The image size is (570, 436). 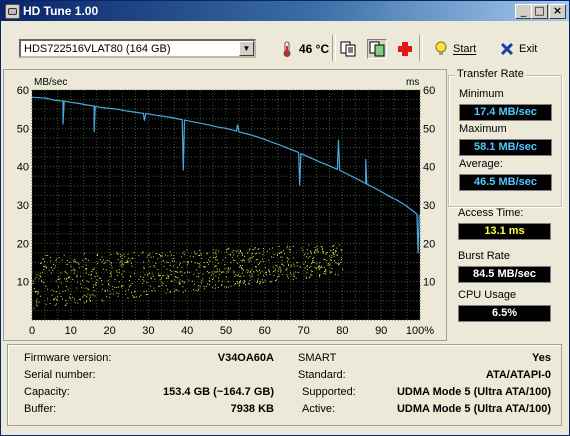 What do you see at coordinates (405, 49) in the screenshot?
I see `health-cross-icon` at bounding box center [405, 49].